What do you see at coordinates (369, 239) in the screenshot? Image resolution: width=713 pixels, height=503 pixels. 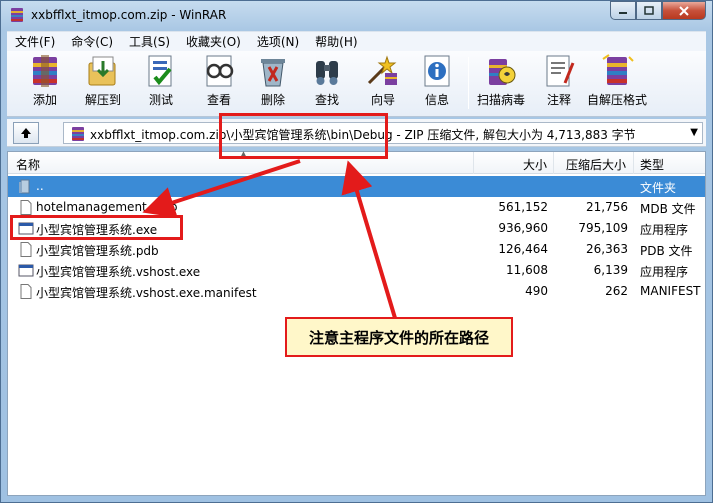 I see `arrow-to-path` at bounding box center [369, 239].